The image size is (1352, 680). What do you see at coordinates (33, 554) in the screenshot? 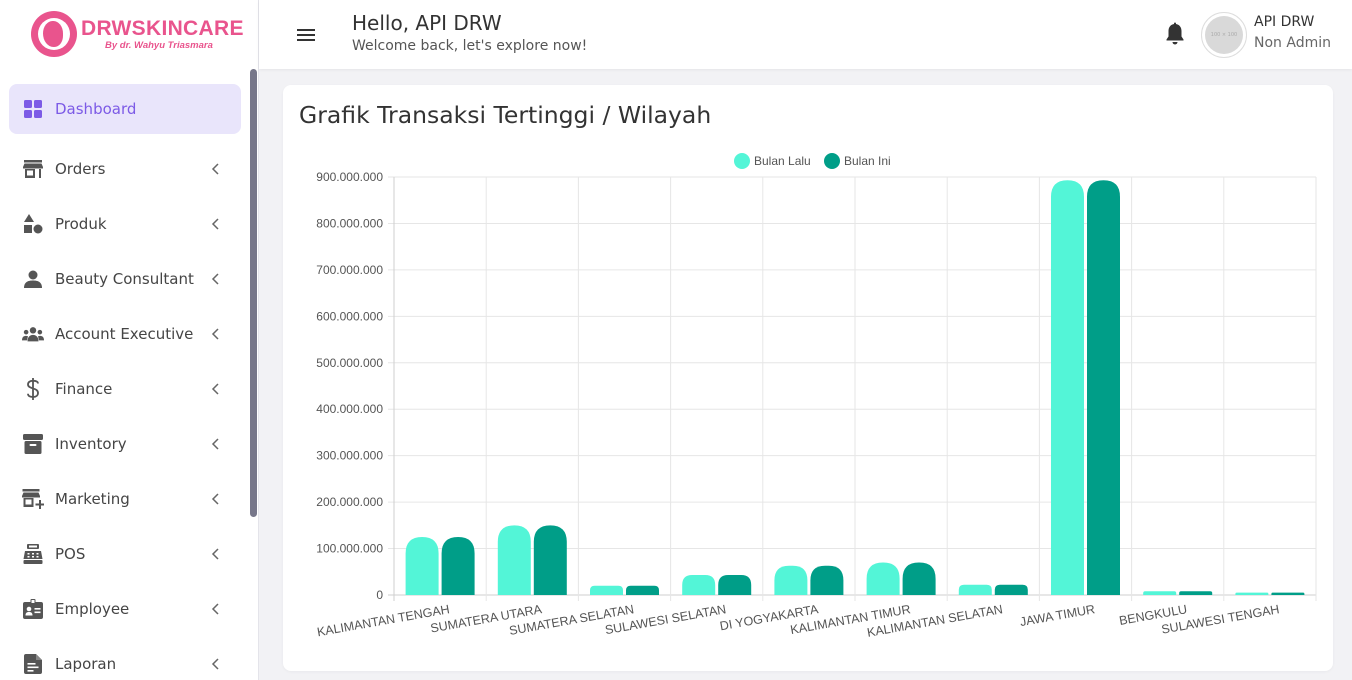
I see `cash-register-icon` at bounding box center [33, 554].